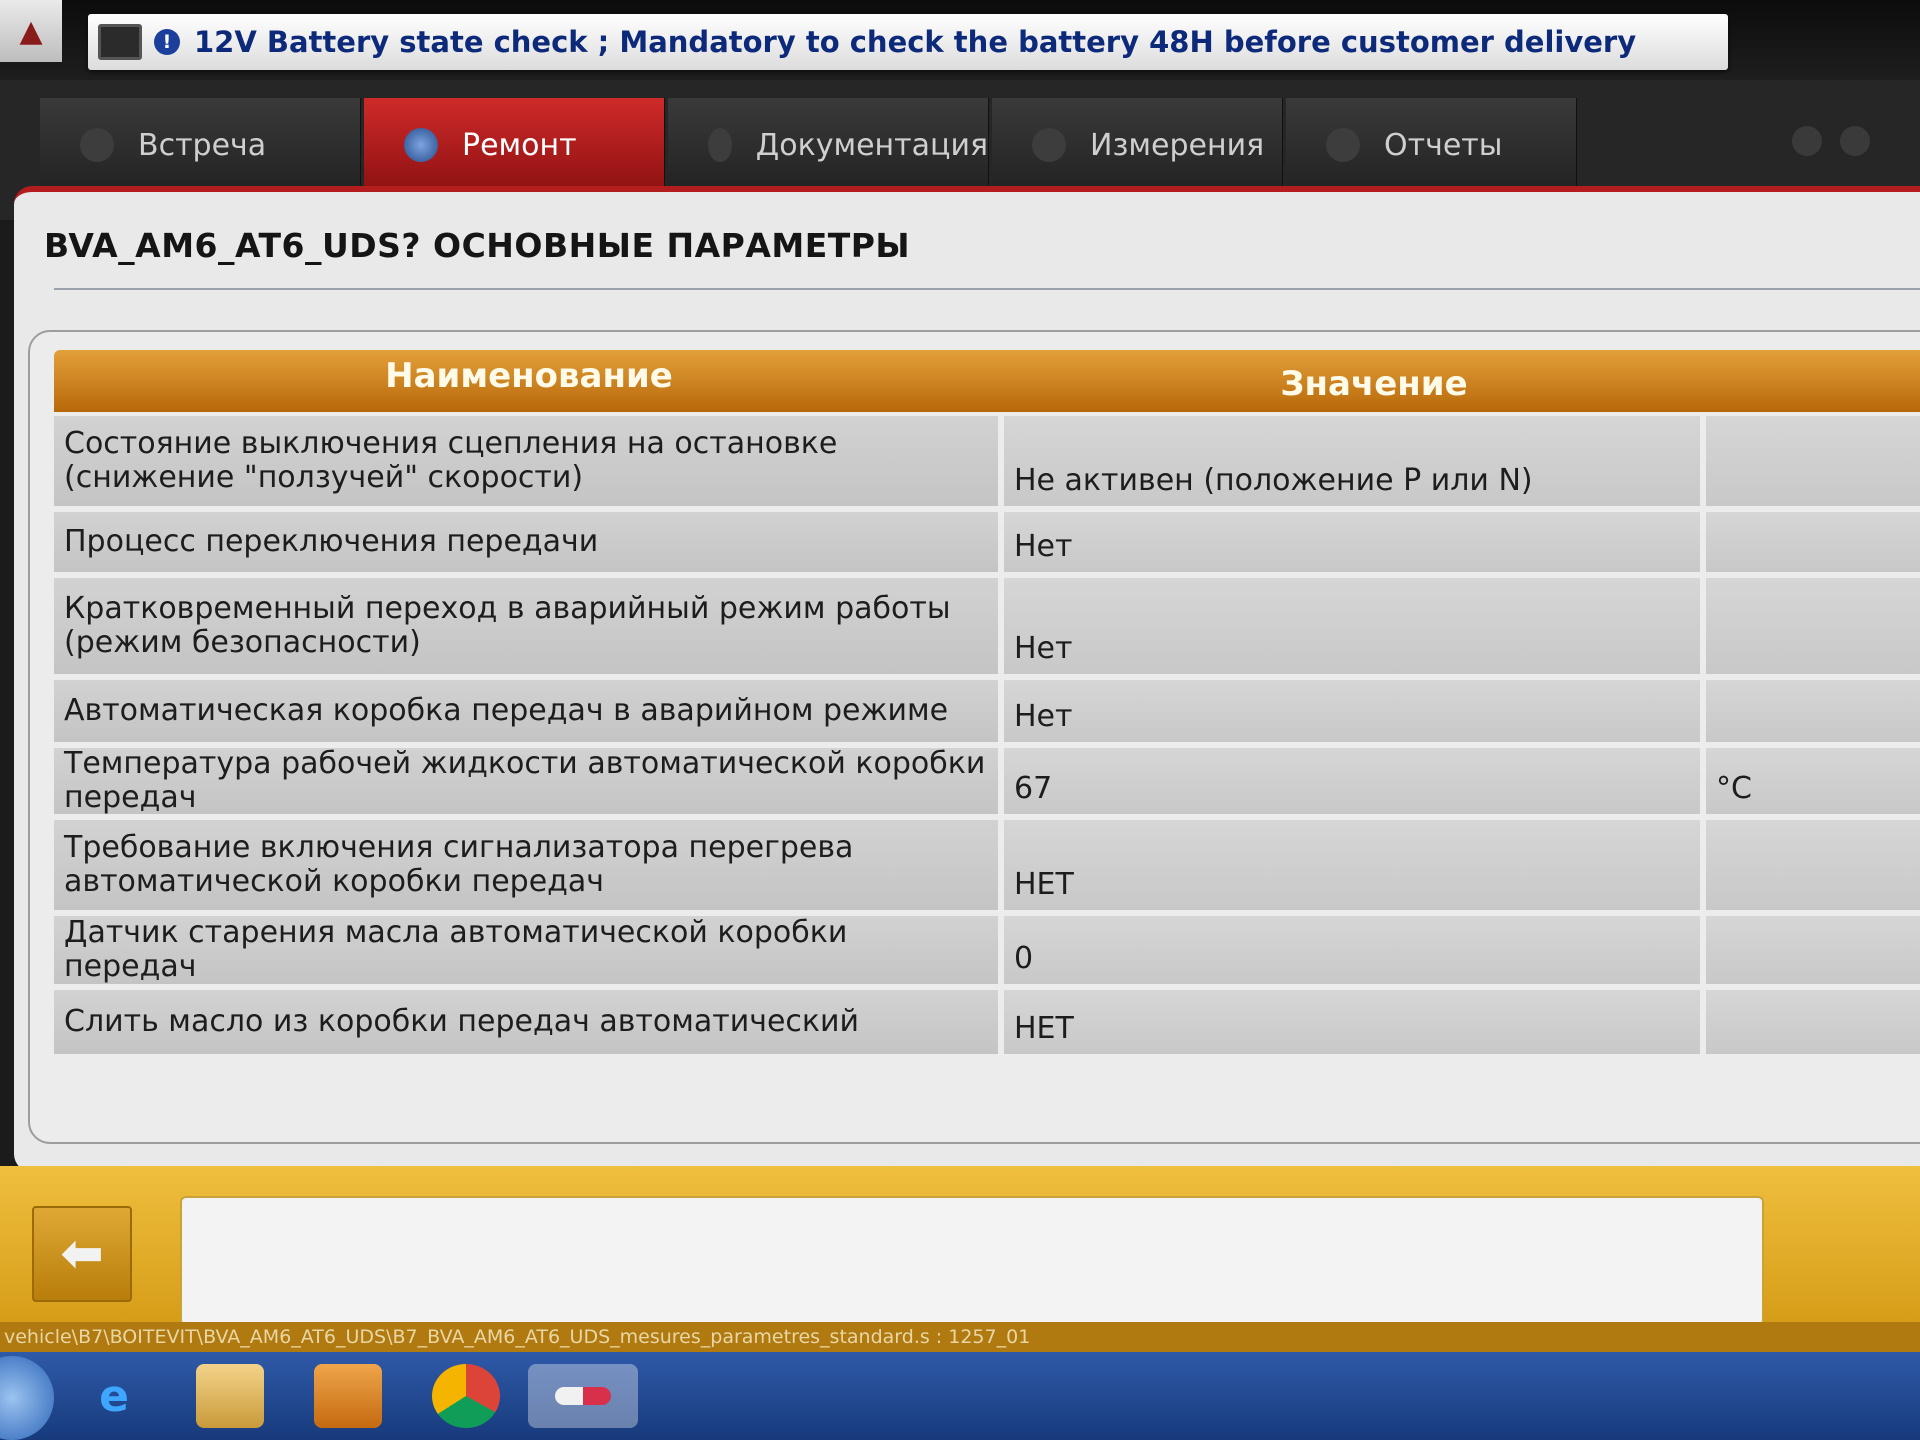  Describe the element at coordinates (972, 1261) in the screenshot. I see `message-area` at that location.